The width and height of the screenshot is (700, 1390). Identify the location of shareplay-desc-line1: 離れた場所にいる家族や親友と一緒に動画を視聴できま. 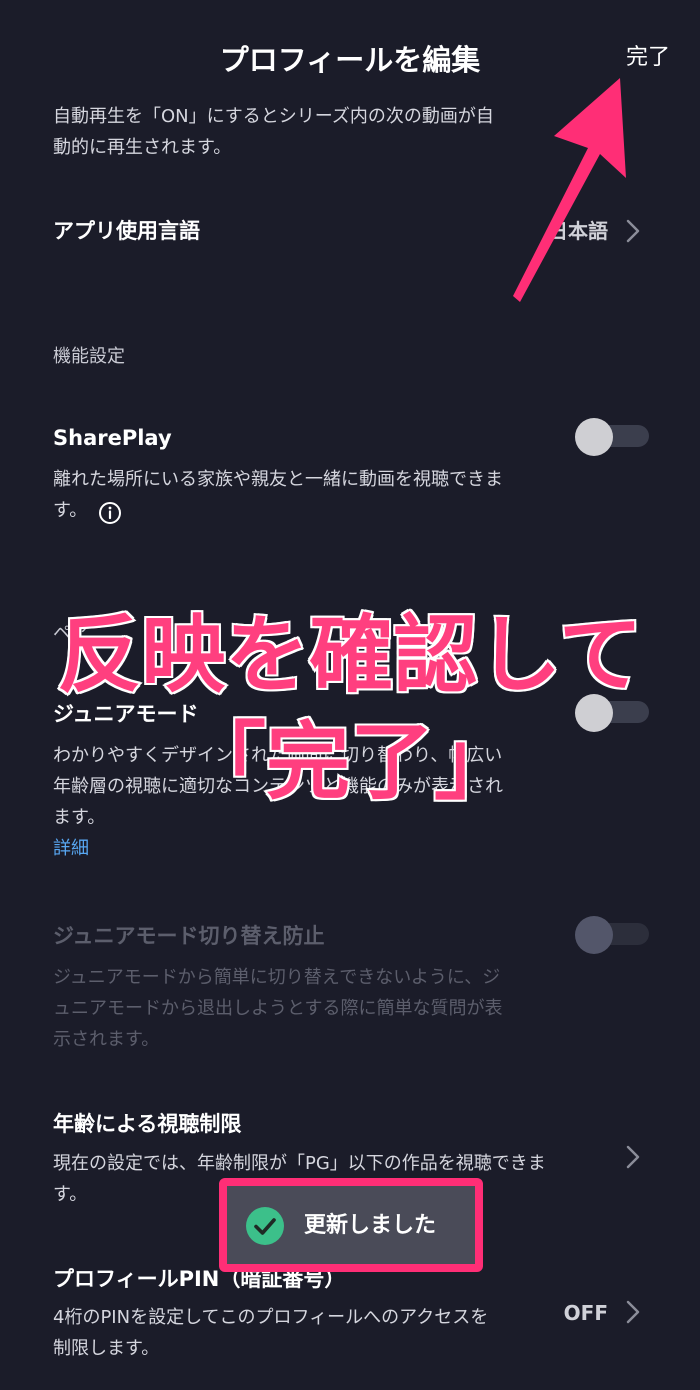
(278, 479).